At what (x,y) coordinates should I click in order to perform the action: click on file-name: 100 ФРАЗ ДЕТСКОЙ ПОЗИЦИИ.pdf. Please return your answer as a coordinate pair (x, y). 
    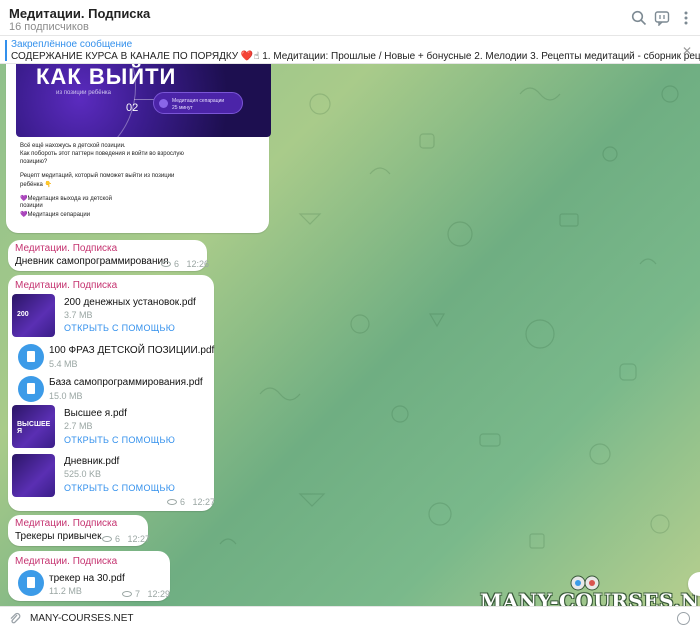
    Looking at the image, I should click on (131, 350).